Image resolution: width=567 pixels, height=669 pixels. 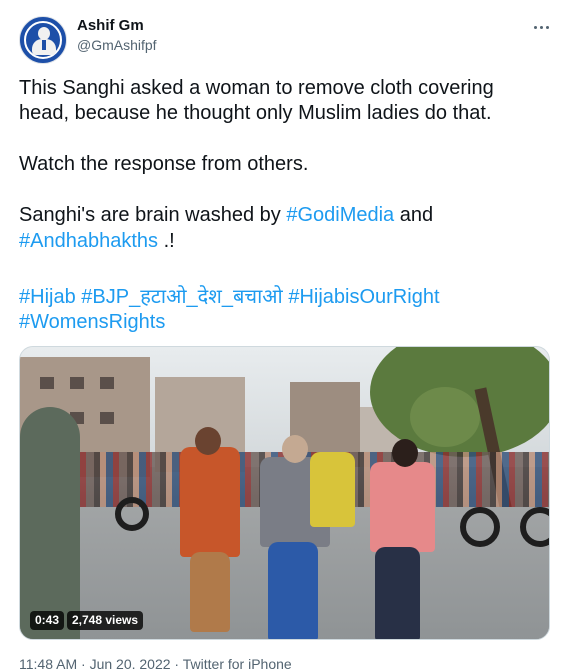 I want to click on hashtag-link: #Hijab, so click(x=47, y=297).